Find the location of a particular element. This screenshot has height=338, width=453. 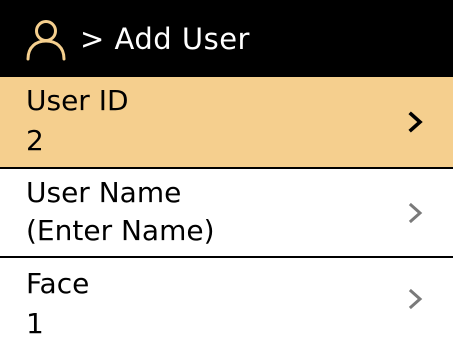

user-icon is located at coordinates (46, 39).